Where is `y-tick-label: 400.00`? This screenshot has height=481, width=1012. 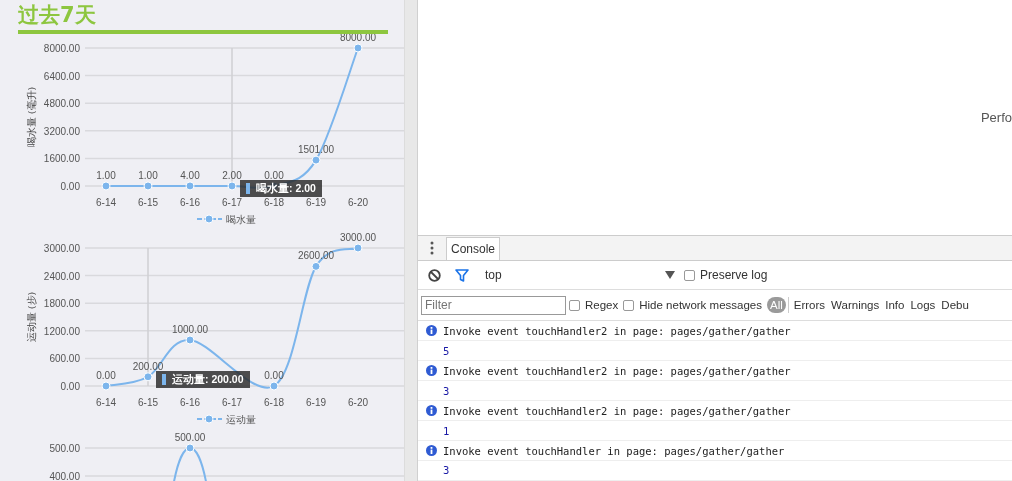
y-tick-label: 400.00 is located at coordinates (64, 476).